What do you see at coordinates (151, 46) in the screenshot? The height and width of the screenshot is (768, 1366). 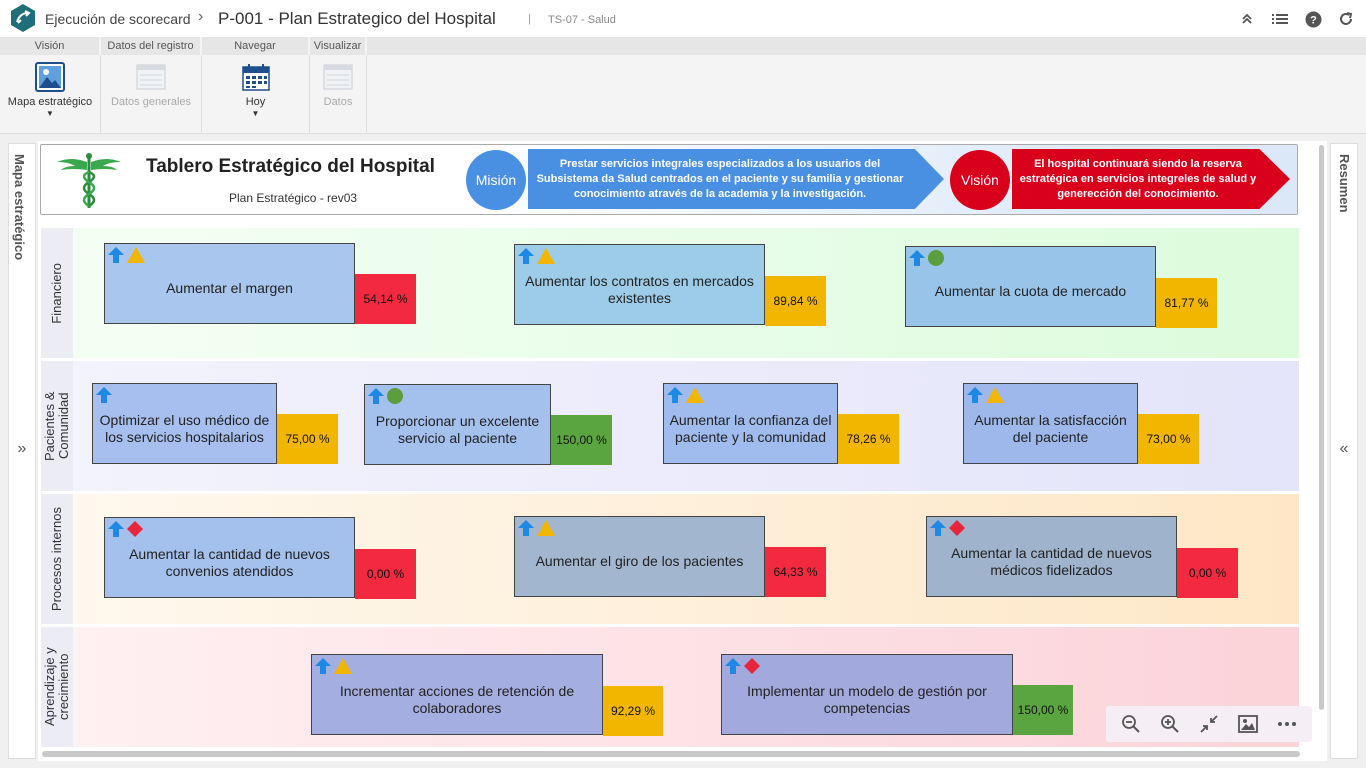 I see `ribbon-tab-datos-registro: Datos del registro` at bounding box center [151, 46].